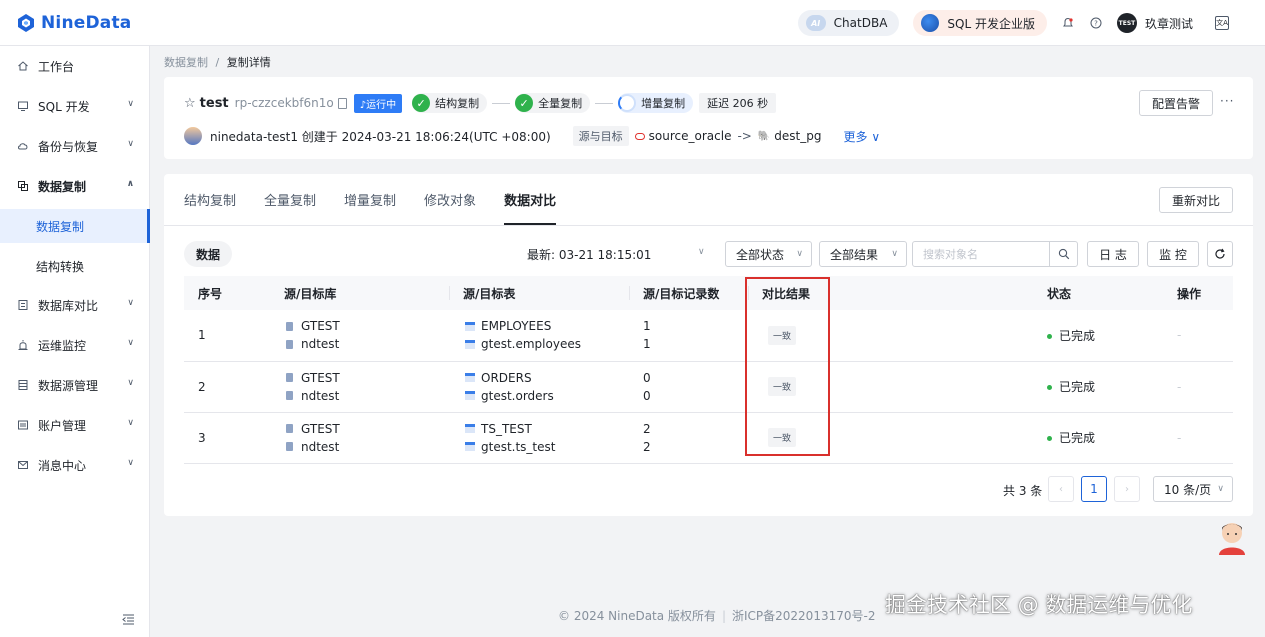  I want to click on configure-alert-button: 配置告警, so click(1176, 103).